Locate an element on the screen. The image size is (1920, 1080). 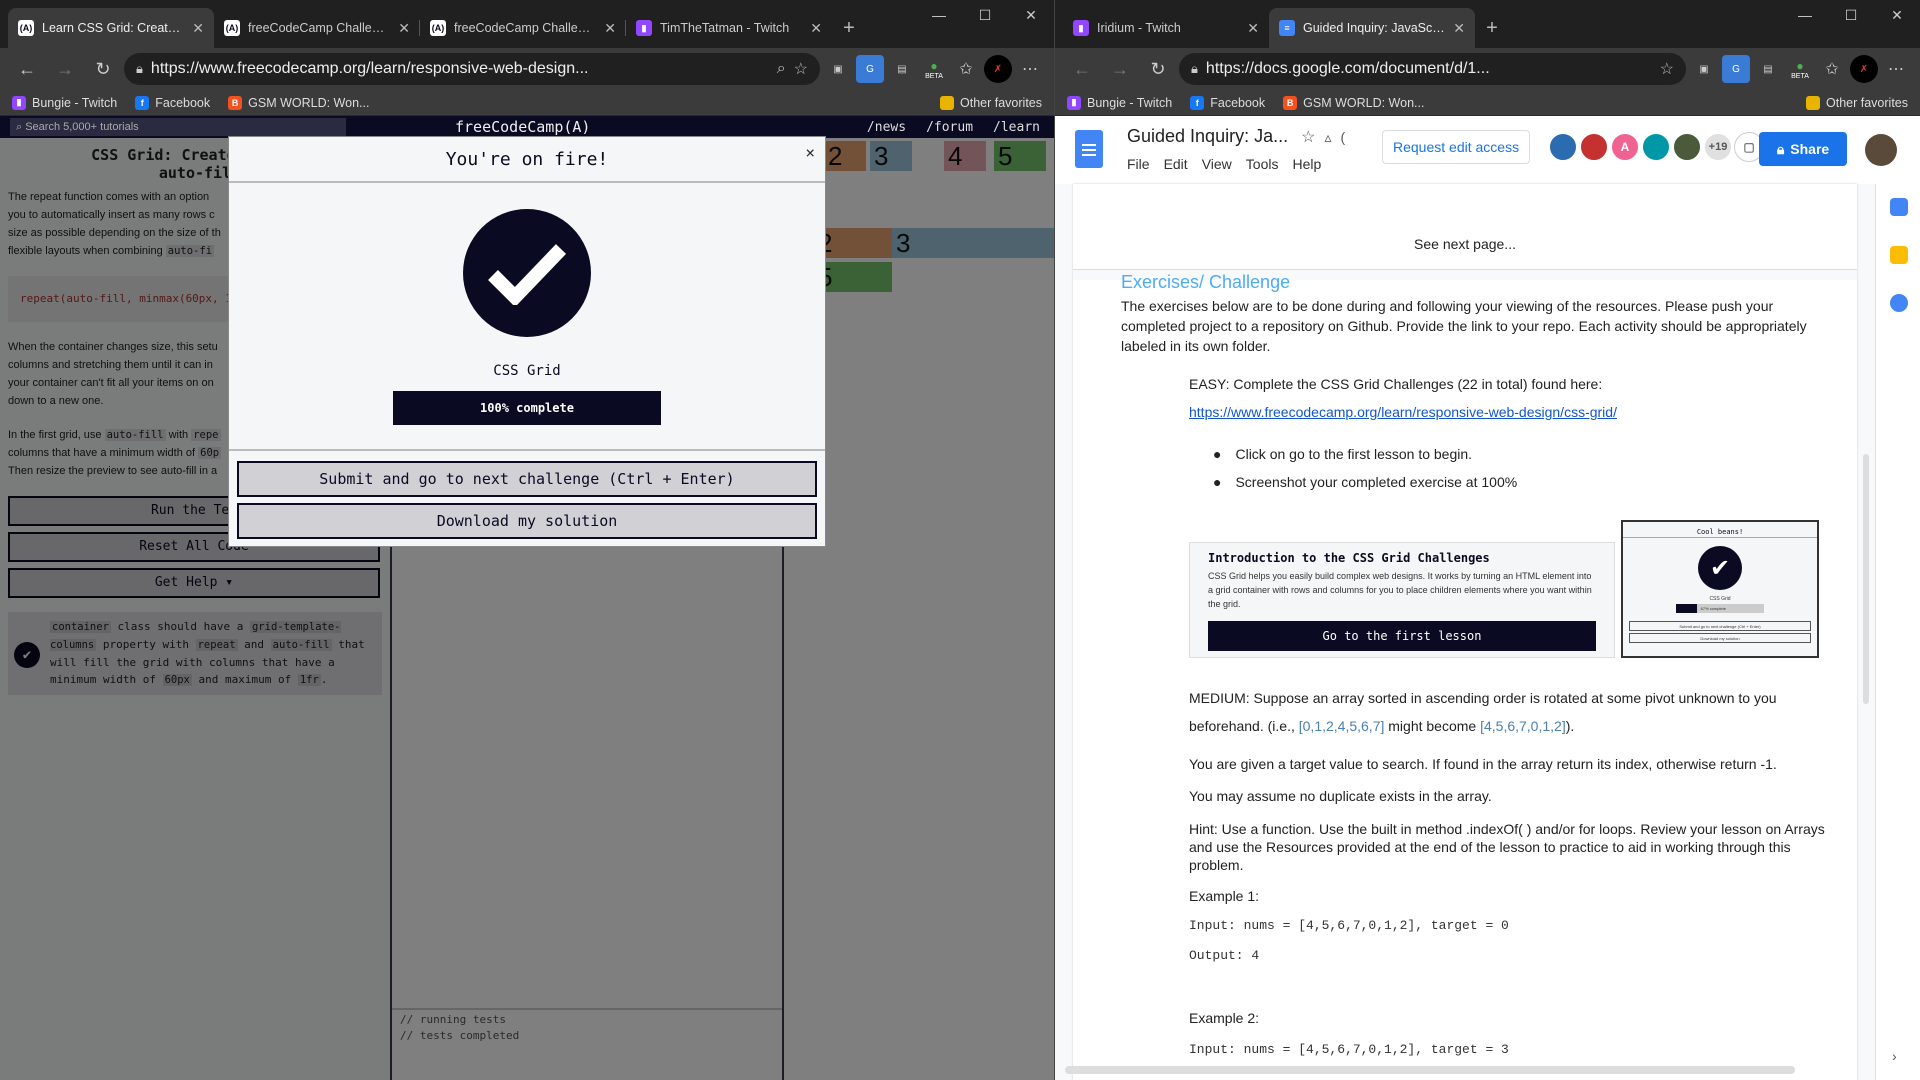
tab-fcc-challenge-1: (A) freeCodeCamp Challenge ✕ is located at coordinates (317, 28).